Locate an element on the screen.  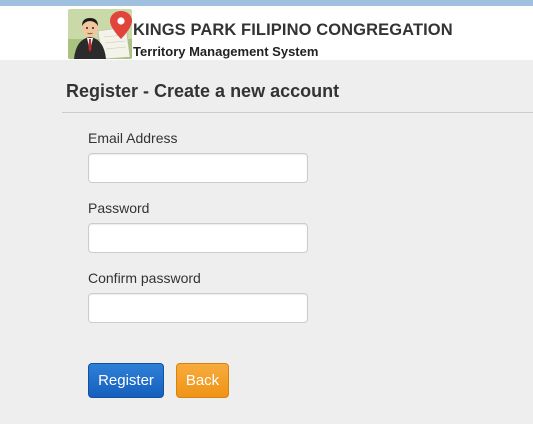
title-divider is located at coordinates (297, 112).